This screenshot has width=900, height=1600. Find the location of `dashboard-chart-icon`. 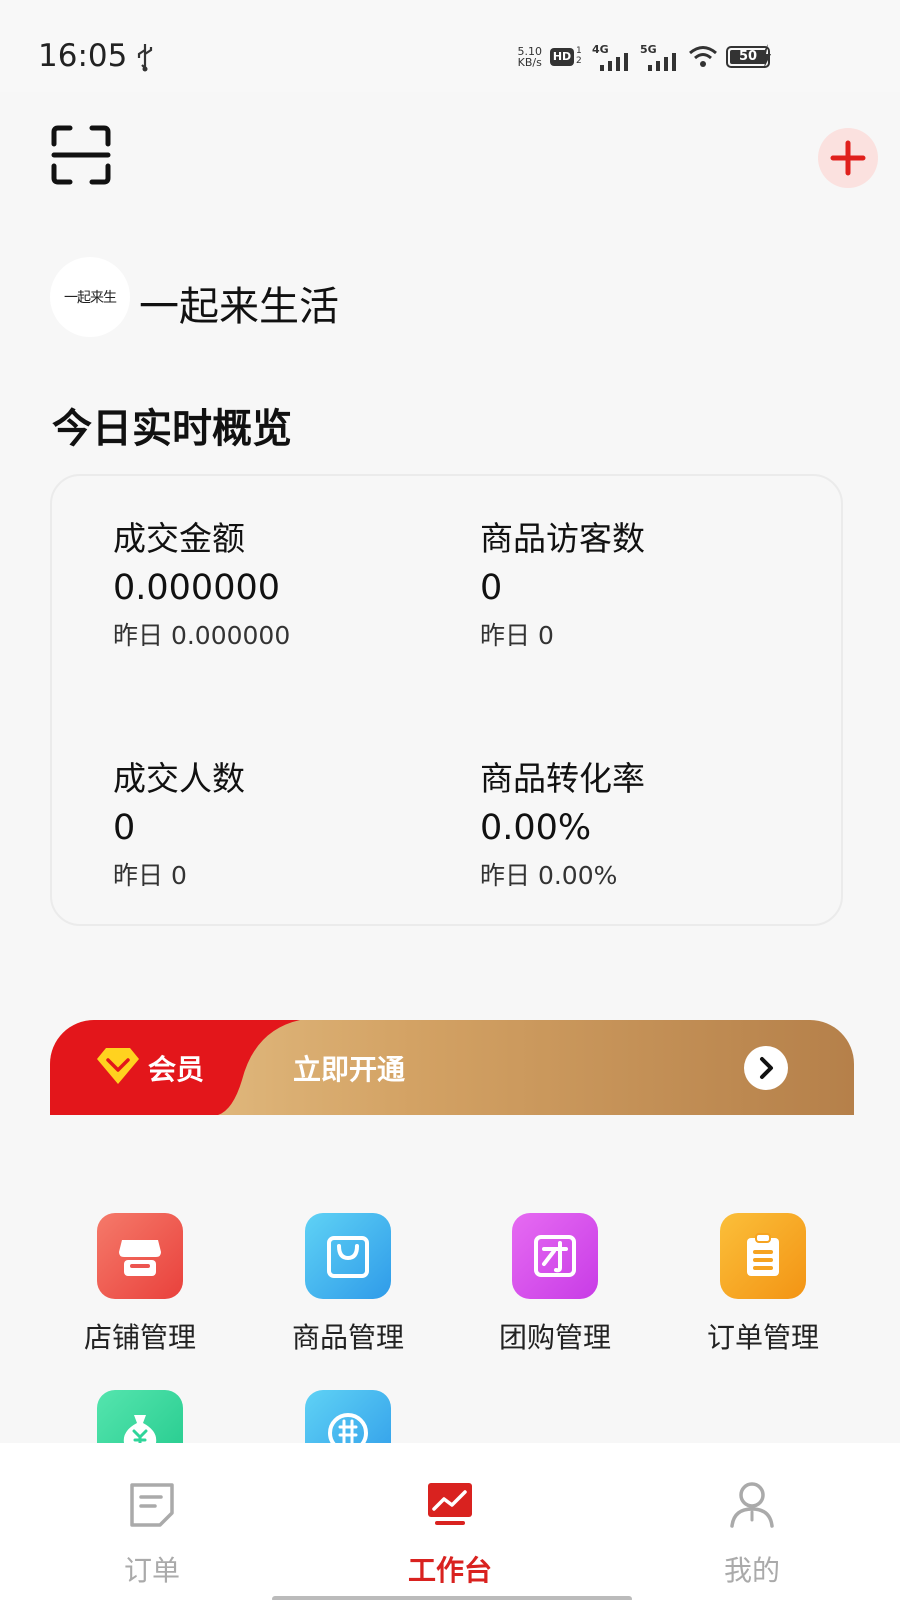

dashboard-chart-icon is located at coordinates (450, 1504).